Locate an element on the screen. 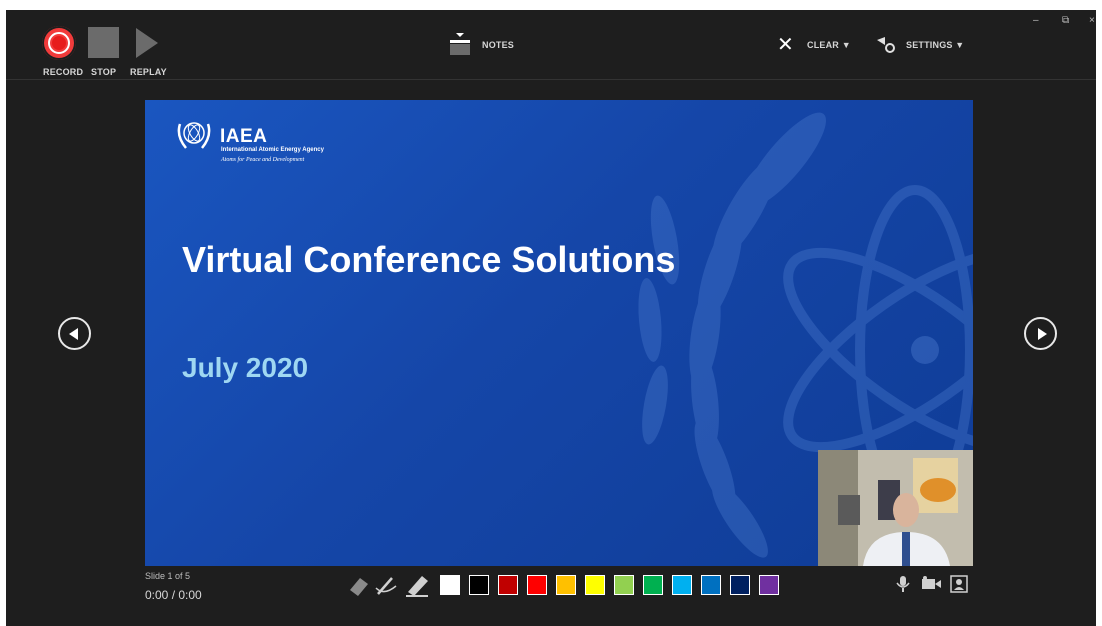 The height and width of the screenshot is (626, 1102). record-icon is located at coordinates (59, 43).